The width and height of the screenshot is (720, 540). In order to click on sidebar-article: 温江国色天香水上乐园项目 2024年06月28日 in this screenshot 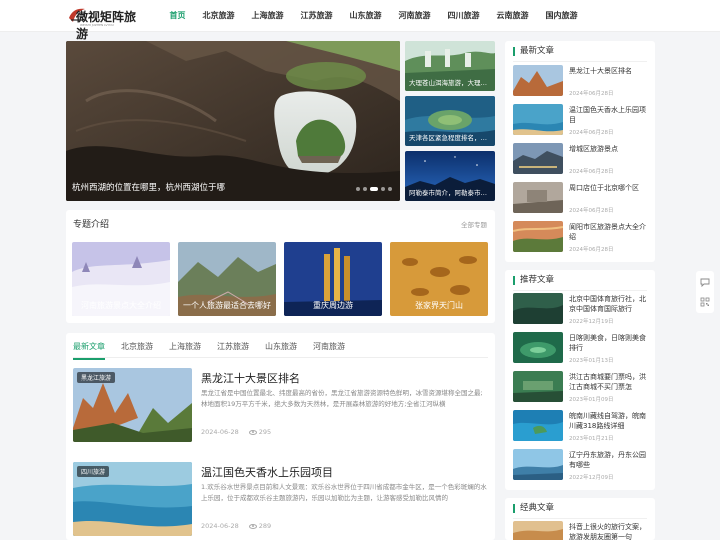, I will do `click(581, 121)`.